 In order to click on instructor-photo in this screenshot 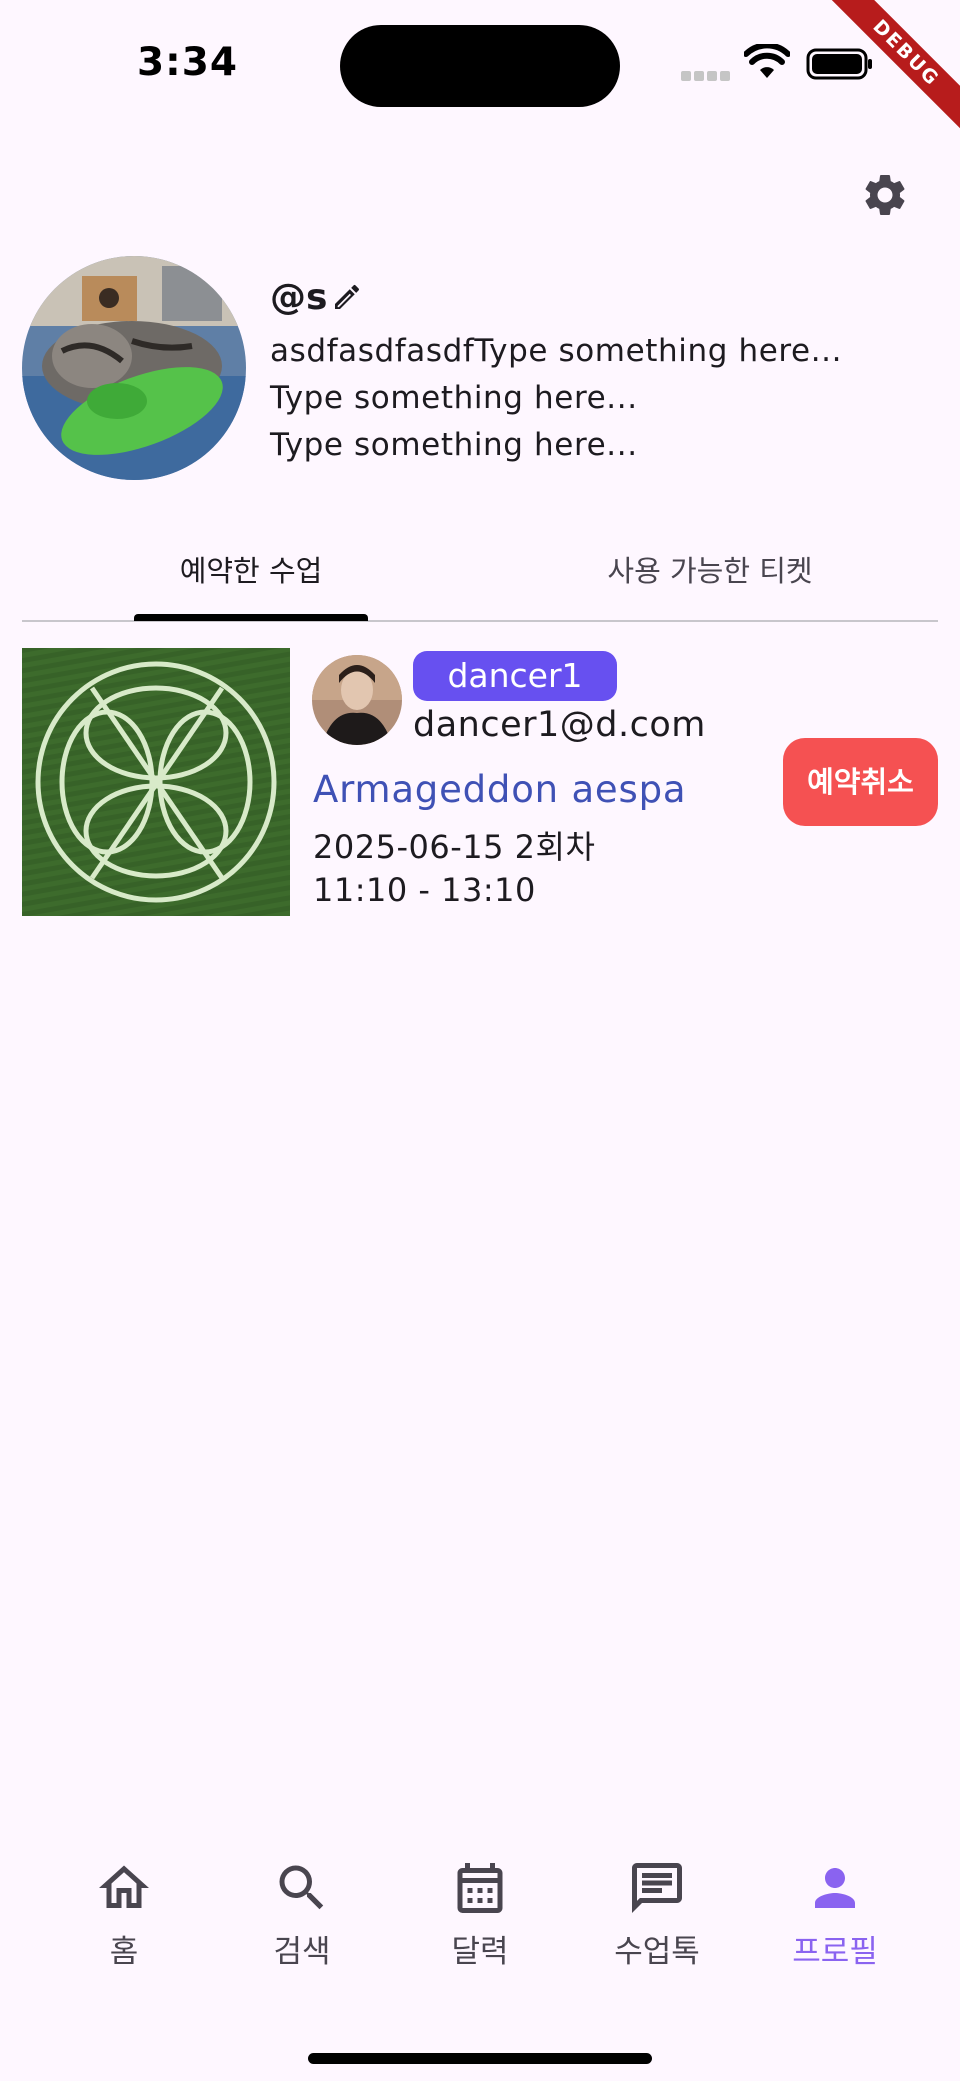, I will do `click(357, 700)`.